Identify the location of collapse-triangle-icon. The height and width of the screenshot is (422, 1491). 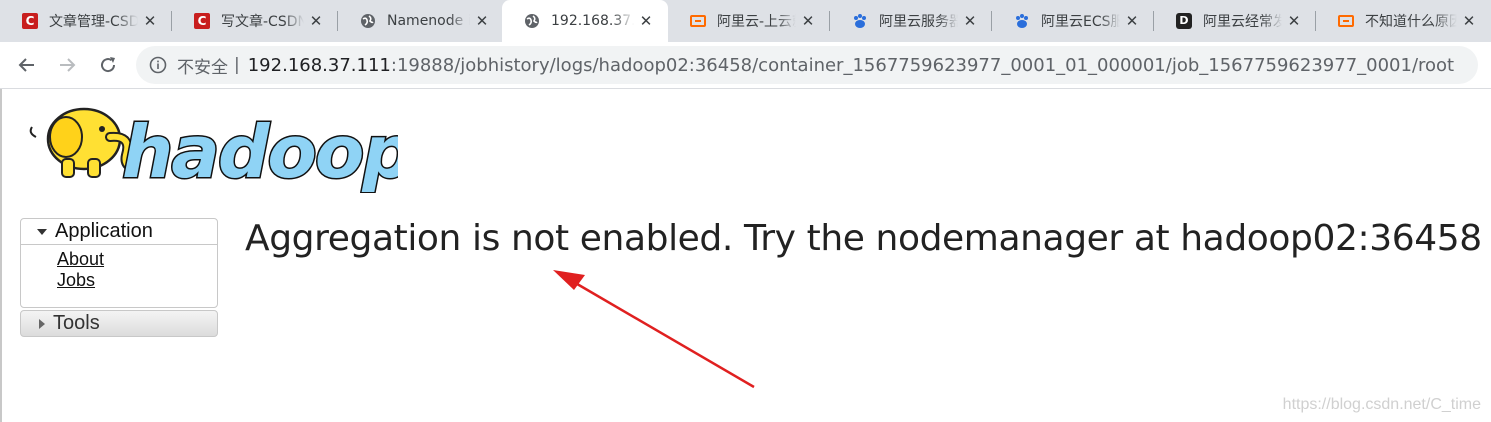
(42, 231).